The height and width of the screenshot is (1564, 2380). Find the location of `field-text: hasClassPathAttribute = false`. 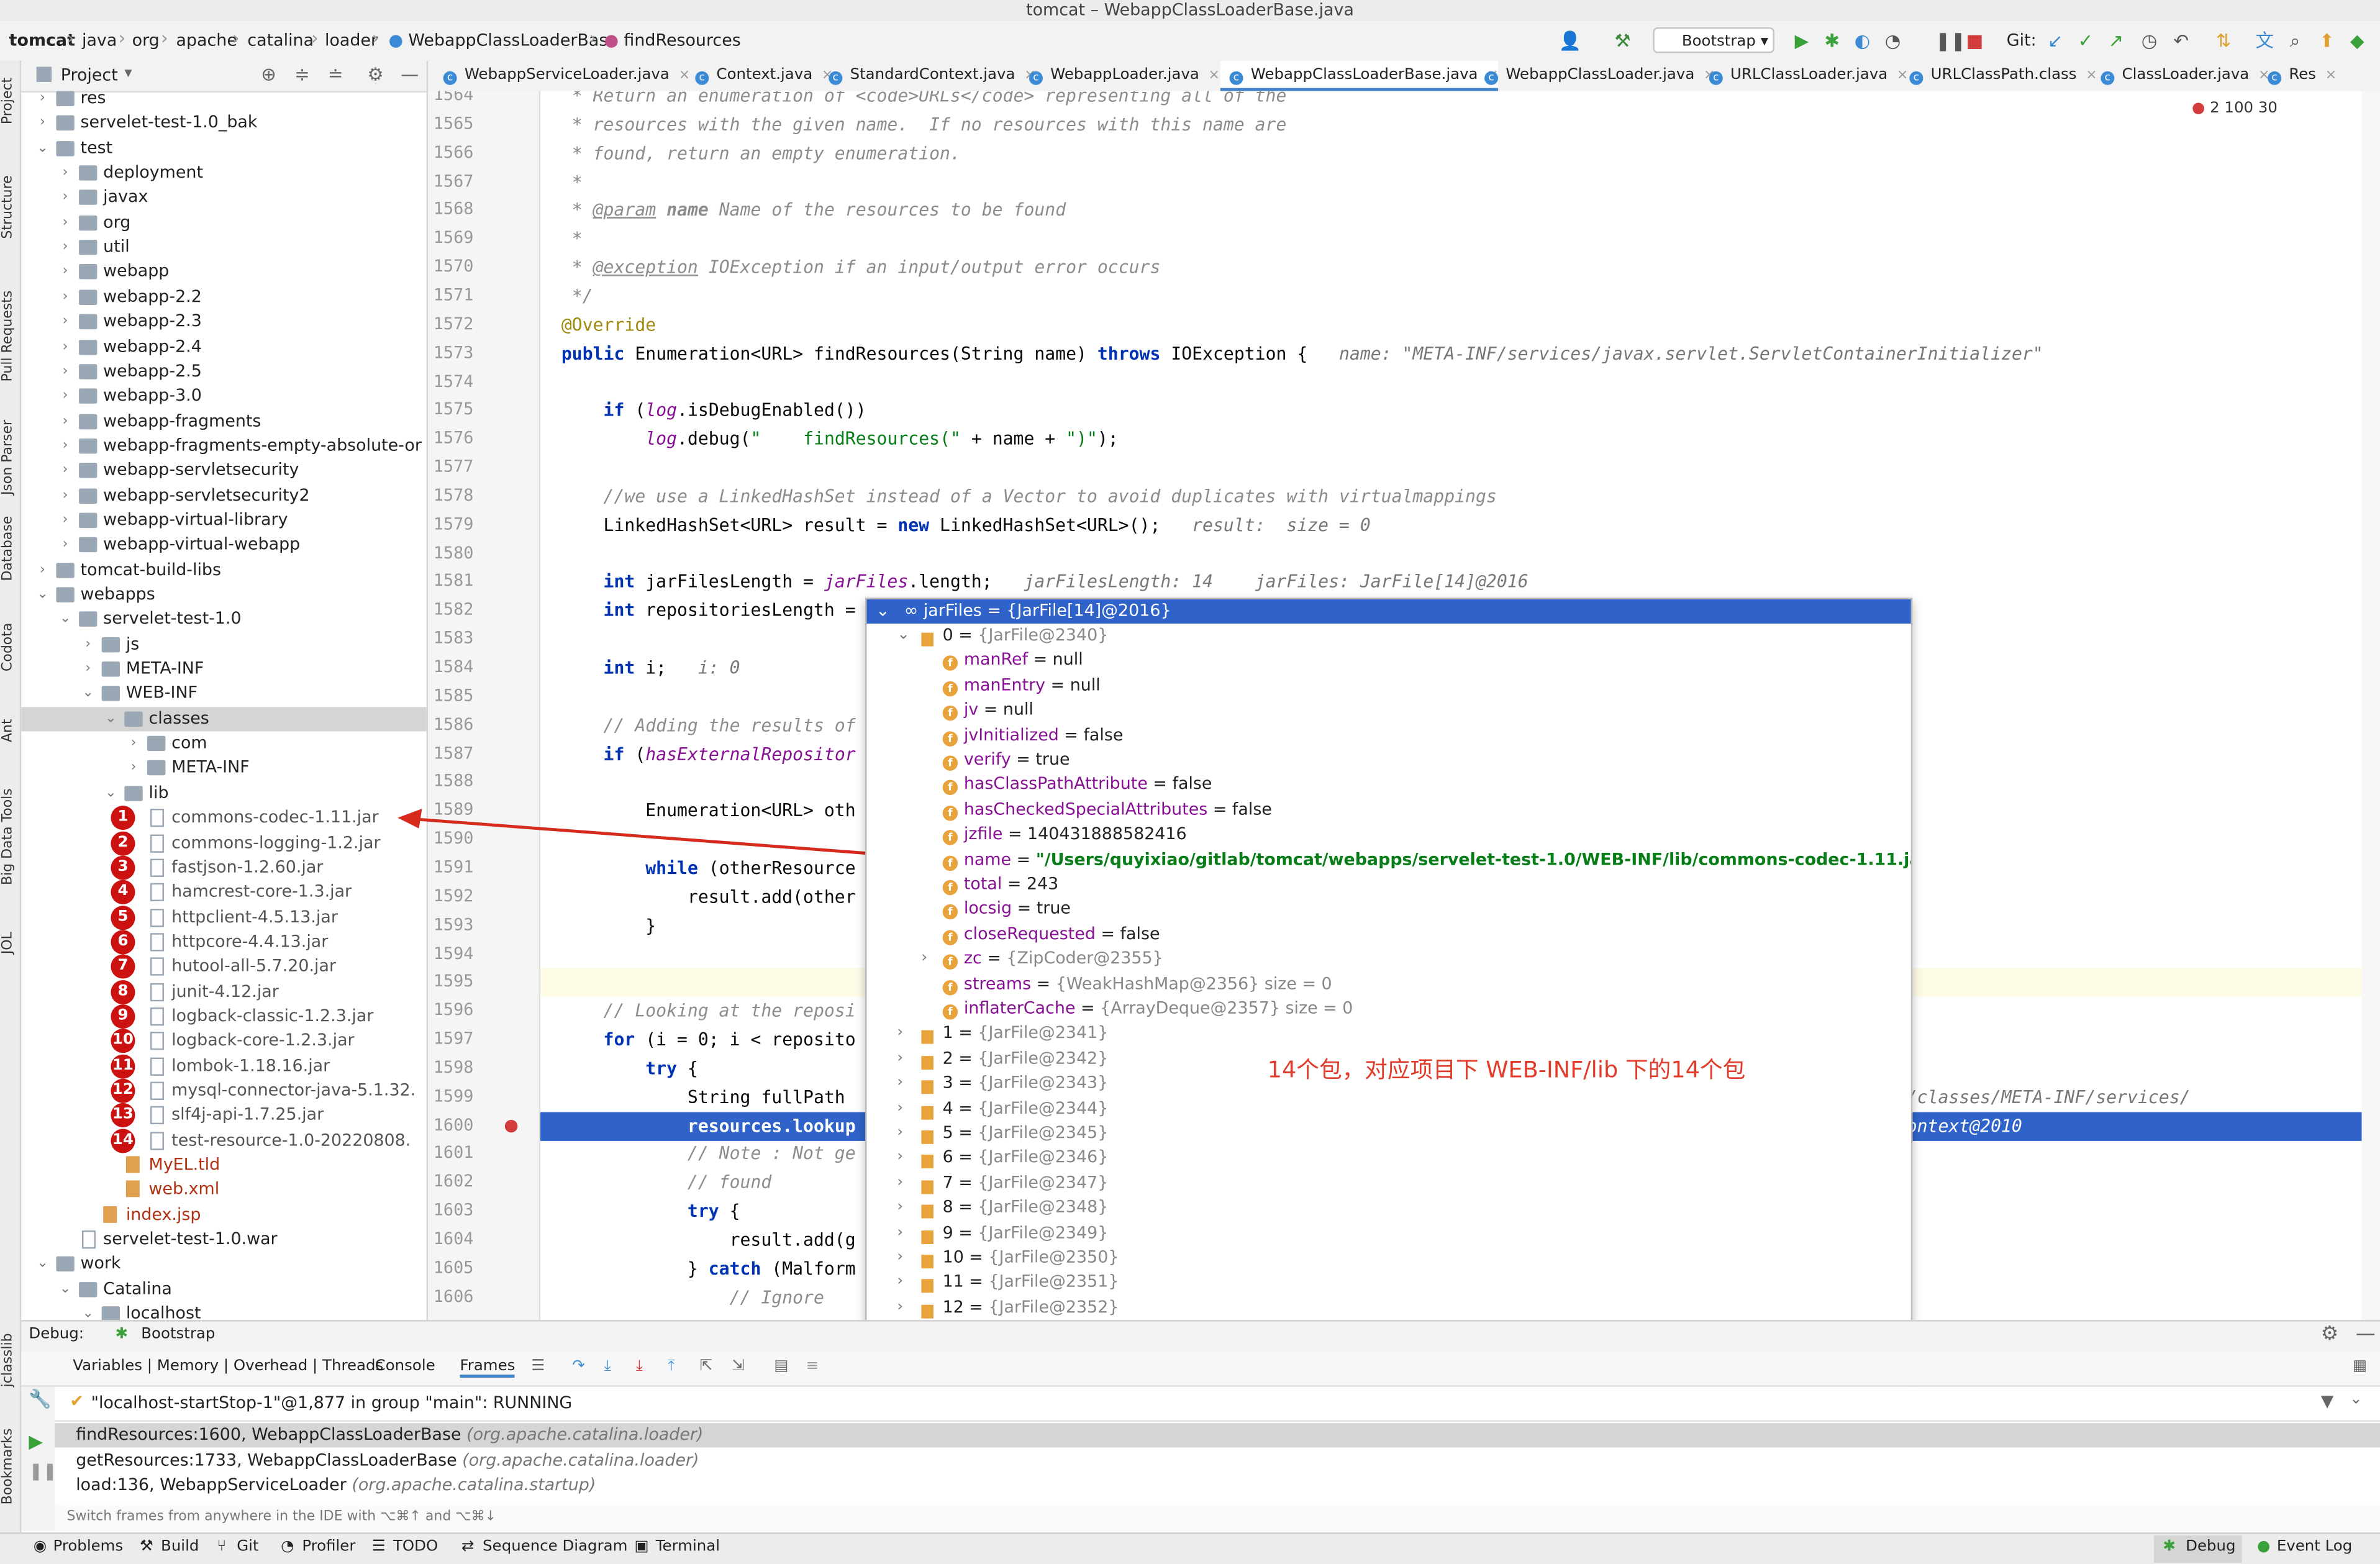

field-text: hasClassPathAttribute = false is located at coordinates (1088, 784).